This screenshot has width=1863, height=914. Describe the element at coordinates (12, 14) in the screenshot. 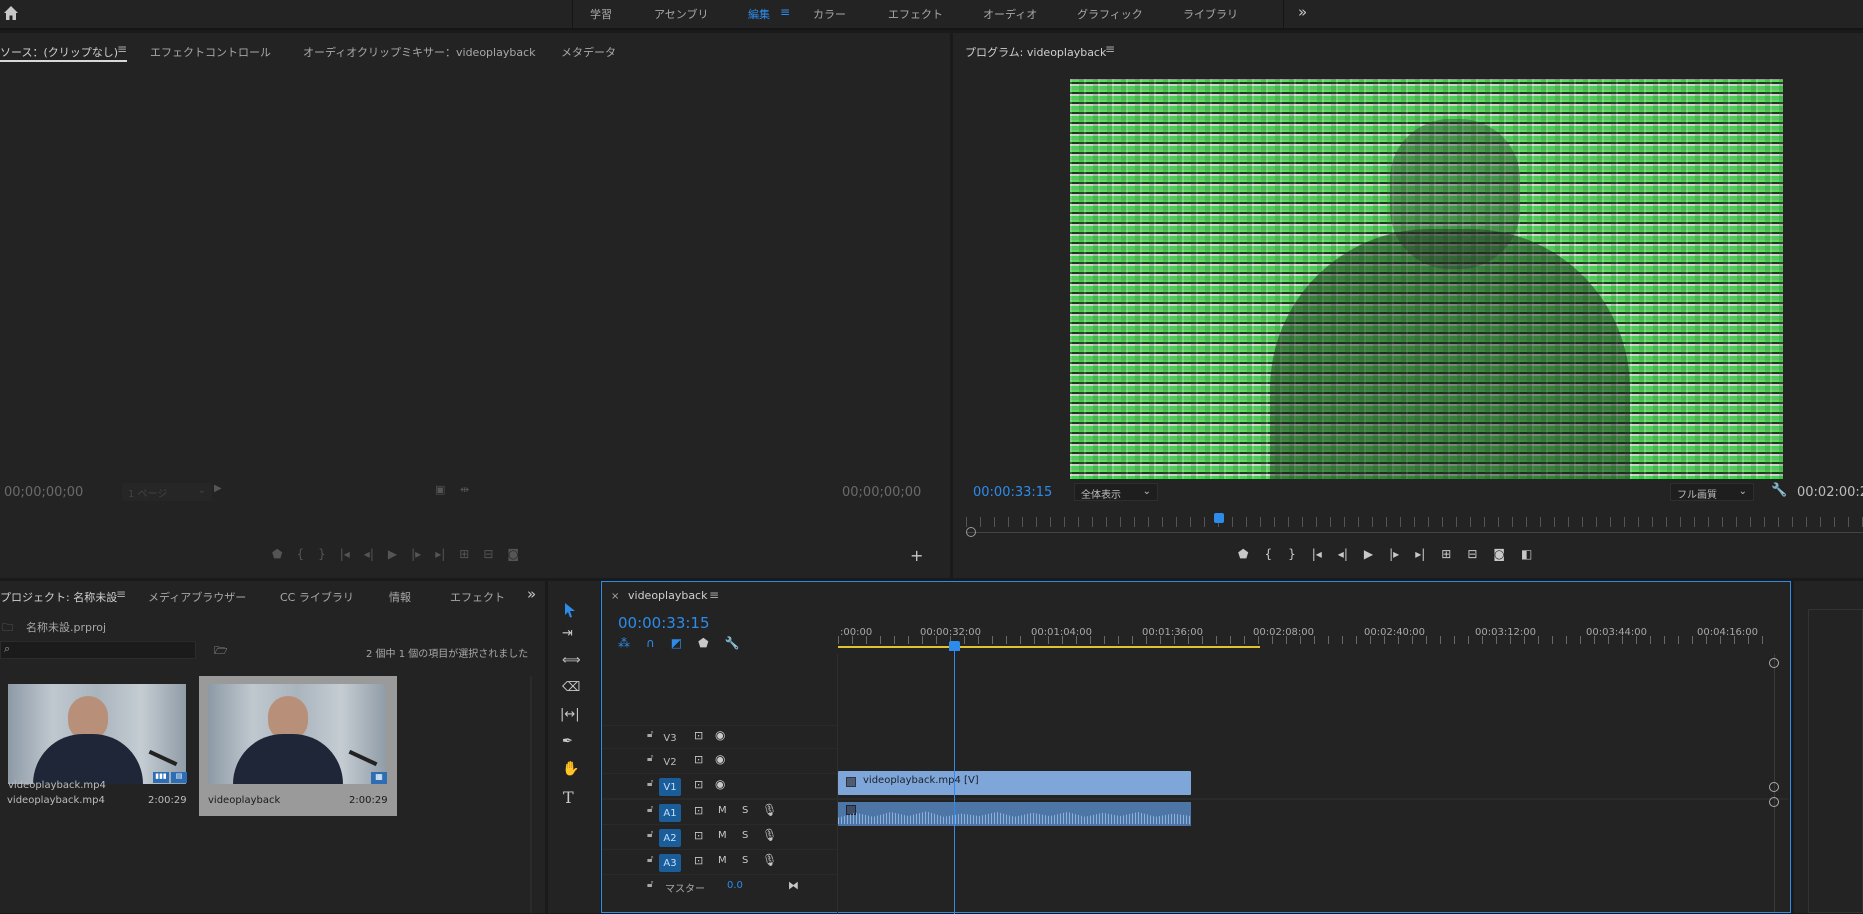

I see `home-icon` at that location.